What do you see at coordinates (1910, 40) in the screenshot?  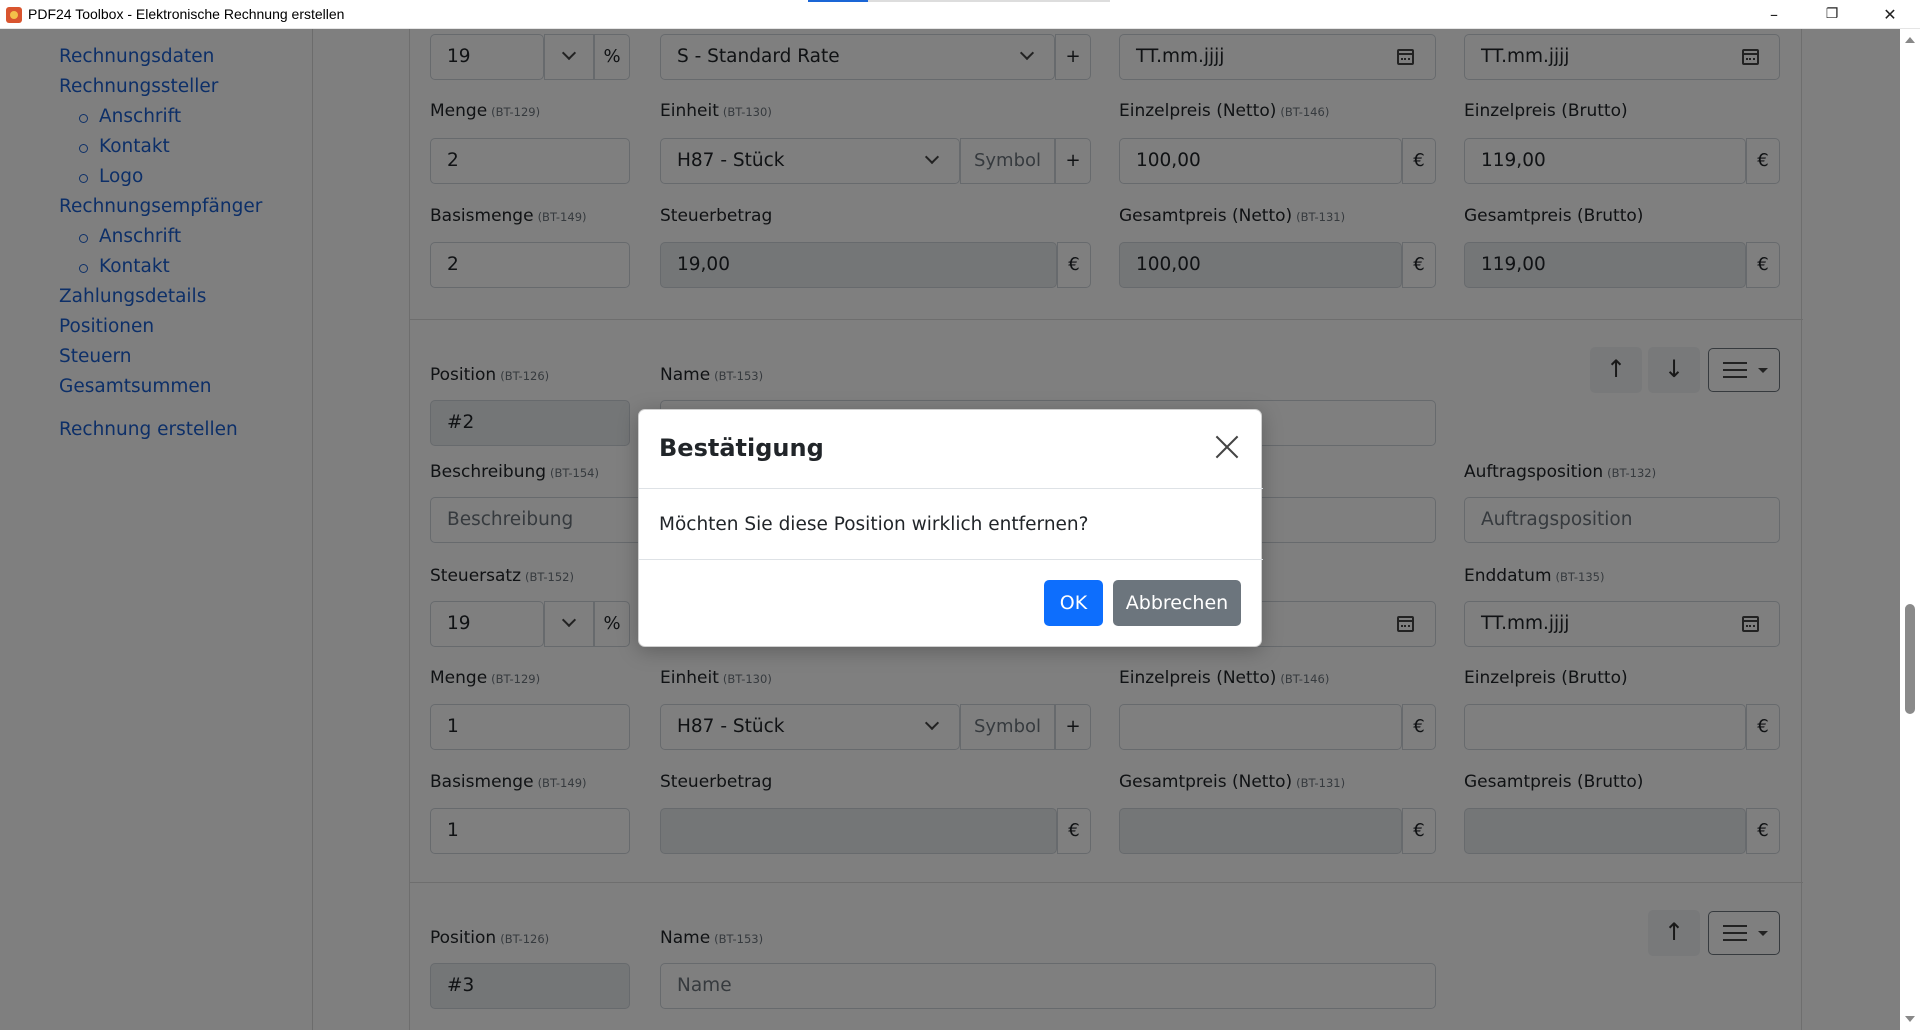 I see `scroll-up-arrow-icon` at bounding box center [1910, 40].